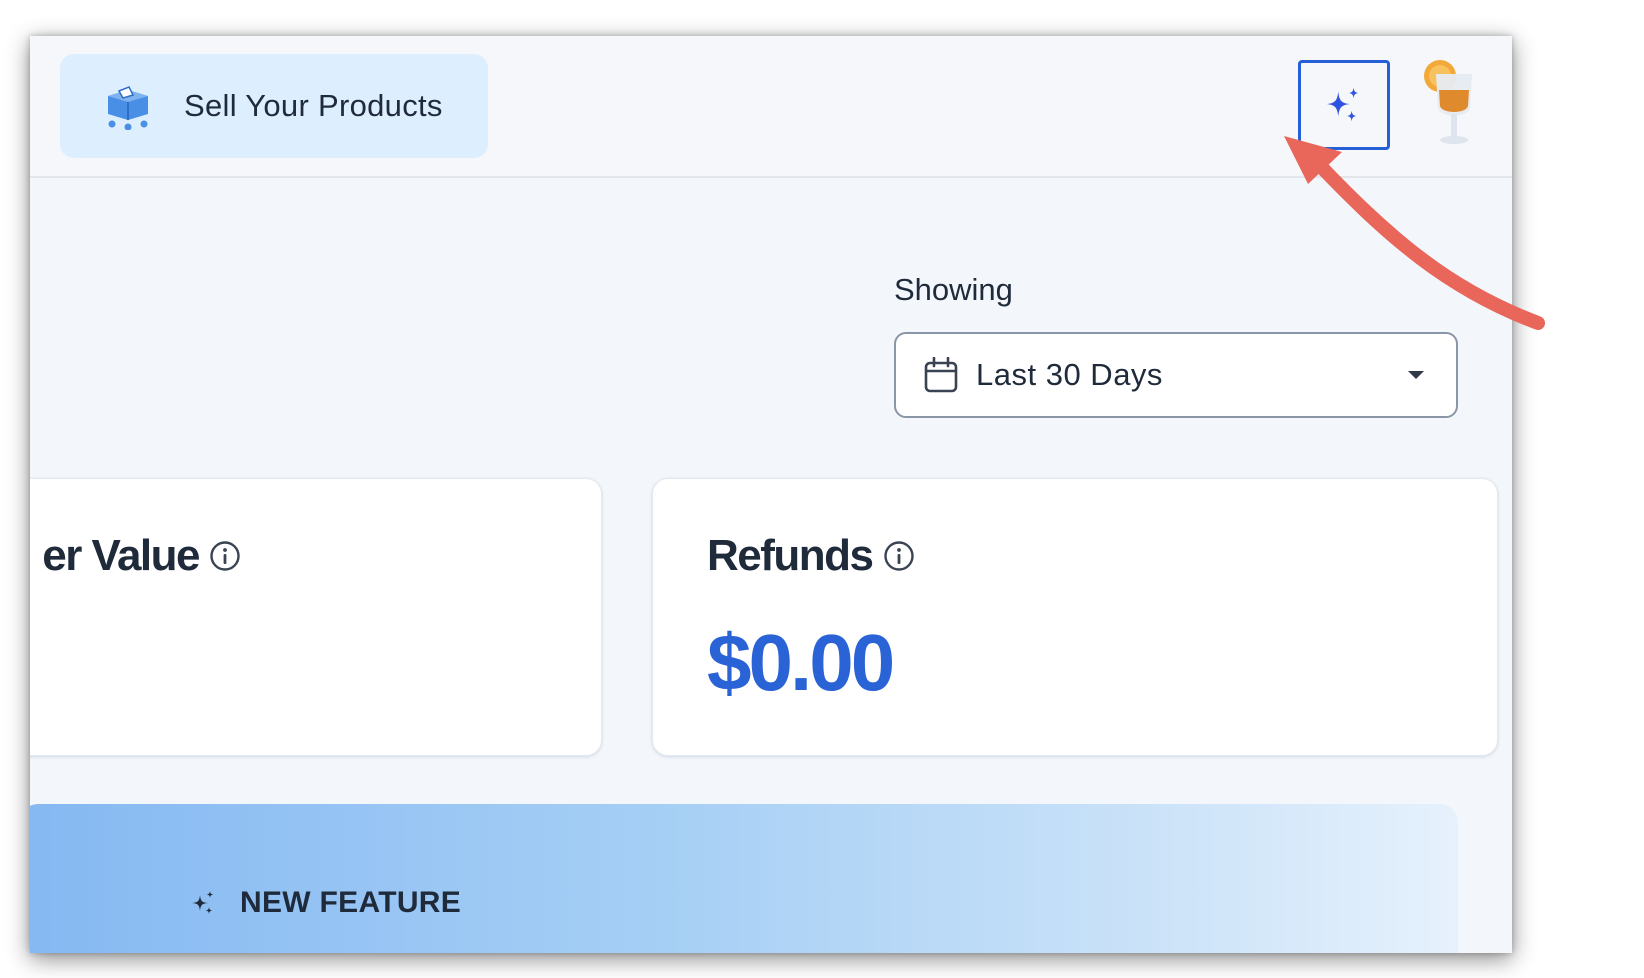 This screenshot has height=978, width=1644. Describe the element at coordinates (1414, 233) in the screenshot. I see `annotation-arrow` at that location.